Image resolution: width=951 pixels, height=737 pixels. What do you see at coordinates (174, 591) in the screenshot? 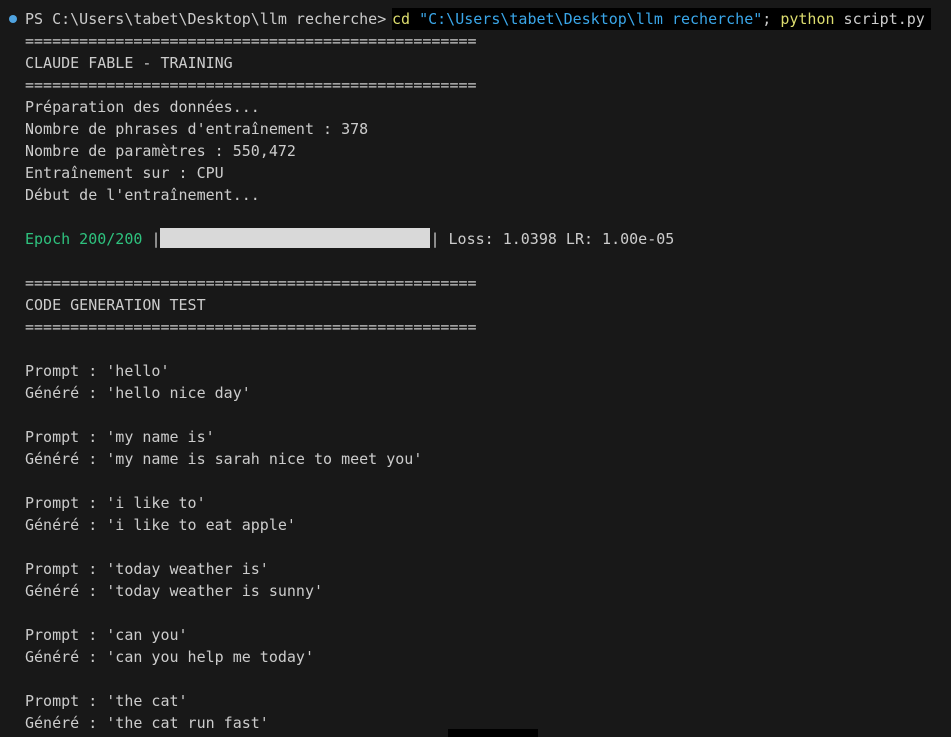
I see `sample-generated: Généré : 'today weather is sunny'` at bounding box center [174, 591].